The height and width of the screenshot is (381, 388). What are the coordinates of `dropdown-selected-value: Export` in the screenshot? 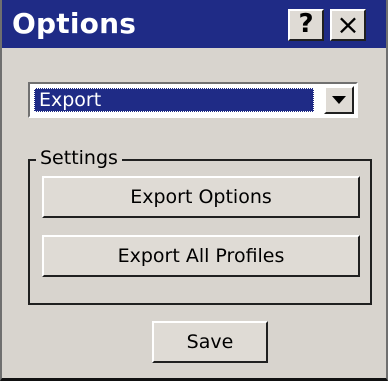 It's located at (174, 100).